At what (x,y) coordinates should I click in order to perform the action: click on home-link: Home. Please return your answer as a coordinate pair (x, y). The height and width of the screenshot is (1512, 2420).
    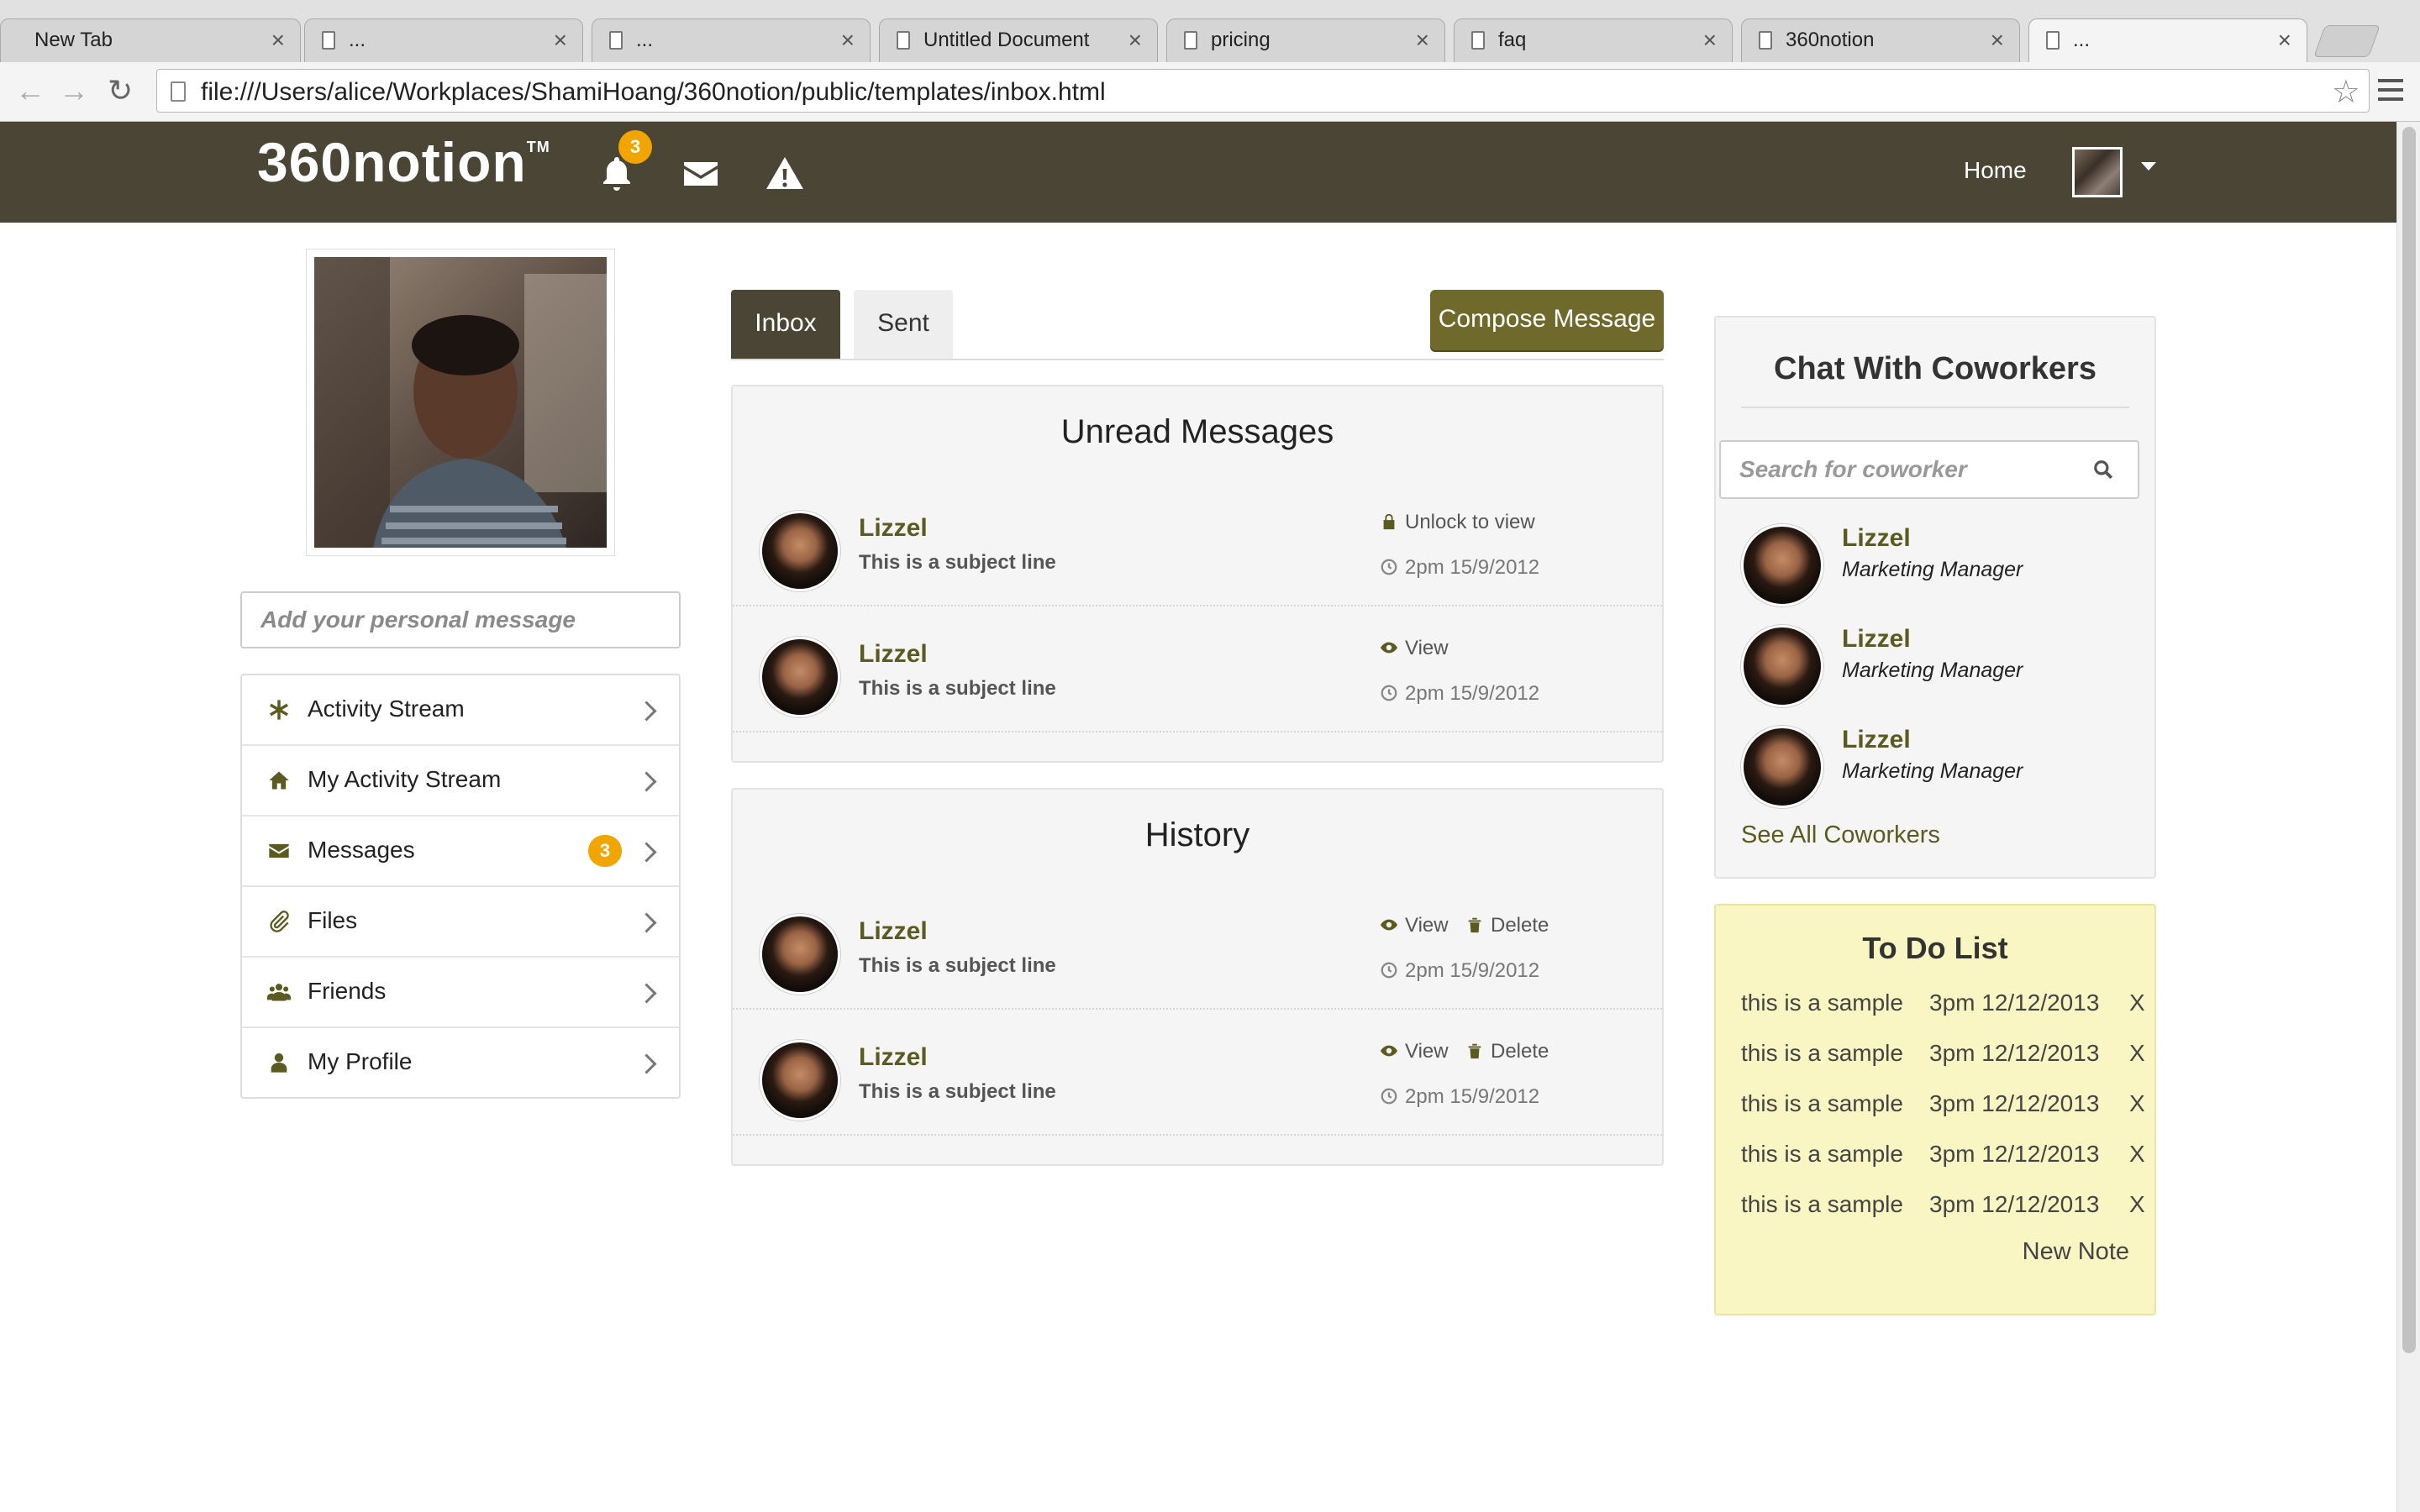
    Looking at the image, I should click on (1995, 170).